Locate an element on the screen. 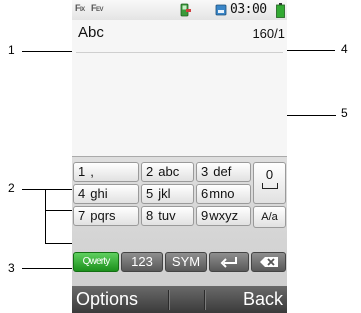 The width and height of the screenshot is (361, 313). message-phone-icon is located at coordinates (185, 10).